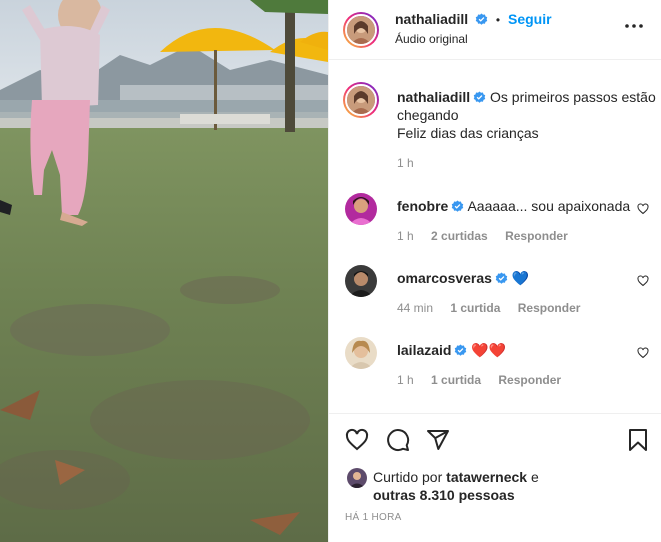 The height and width of the screenshot is (542, 661). Describe the element at coordinates (573, 97) in the screenshot. I see `caption-text-line1: Os primeiros passos estão` at that location.